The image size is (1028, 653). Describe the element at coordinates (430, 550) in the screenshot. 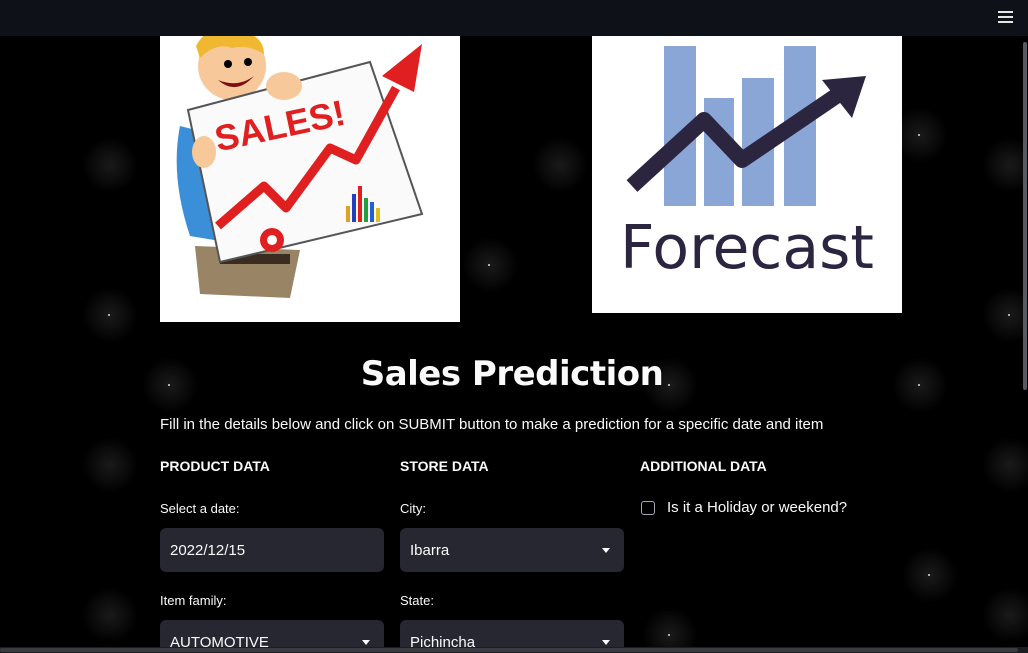

I see `city-value: Ibarra` at that location.